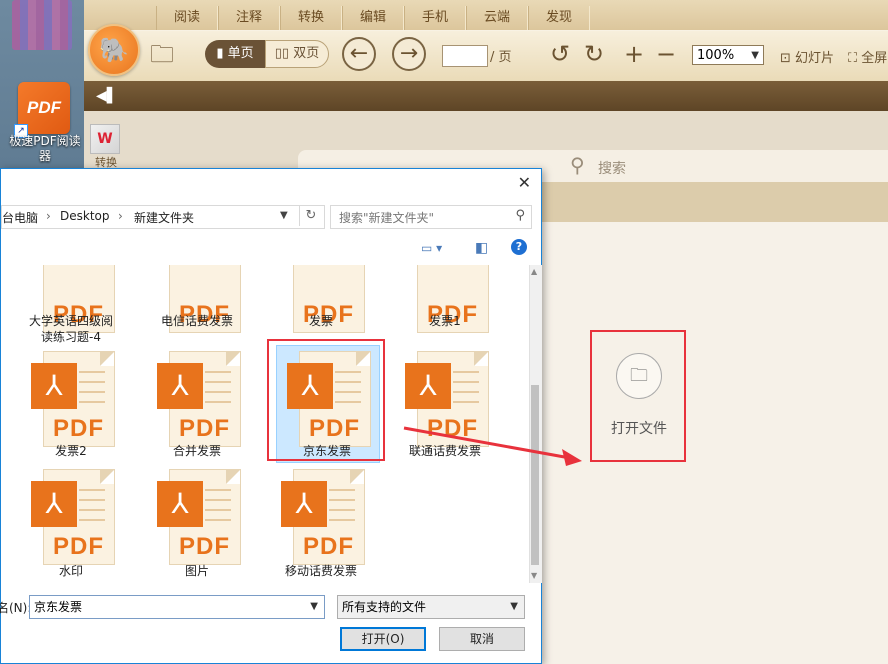  I want to click on breadcrumb-item-folder: 新建文件夹, so click(164, 217).